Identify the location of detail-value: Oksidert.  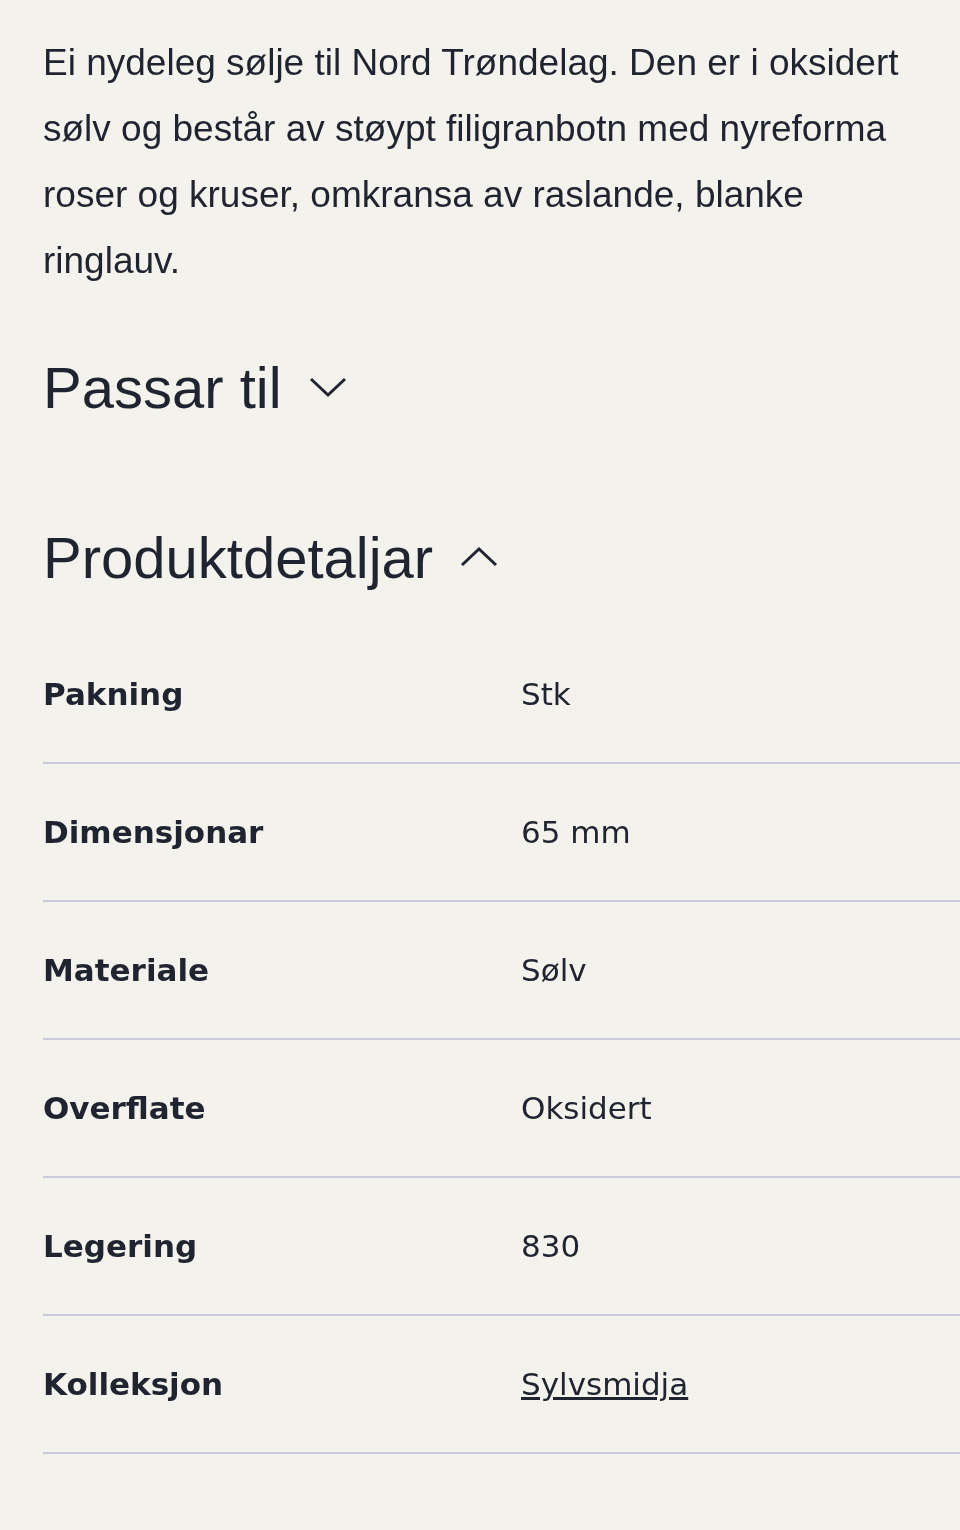
(586, 1108).